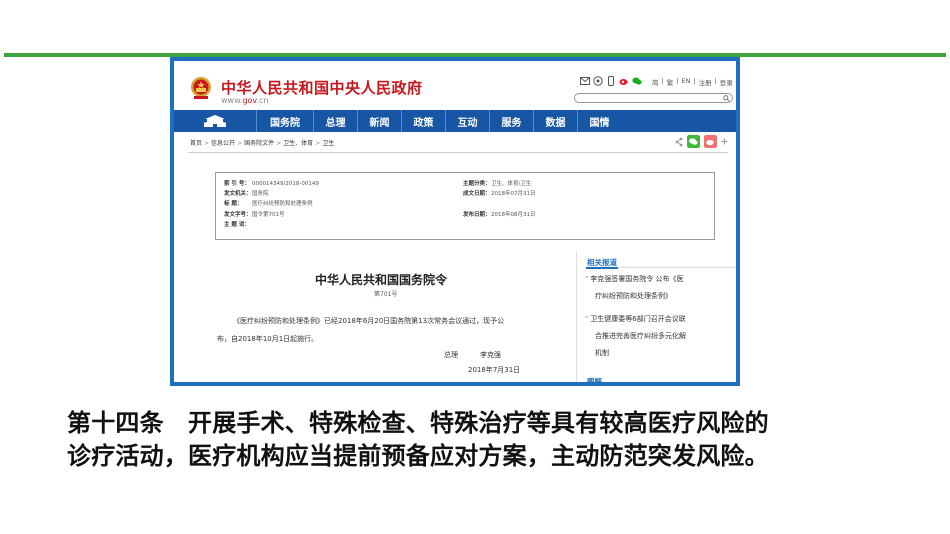 This screenshot has width=950, height=534. Describe the element at coordinates (497, 184) in the screenshot. I see `meta-topic: 主题分类：卫生、体育\卫生` at that location.